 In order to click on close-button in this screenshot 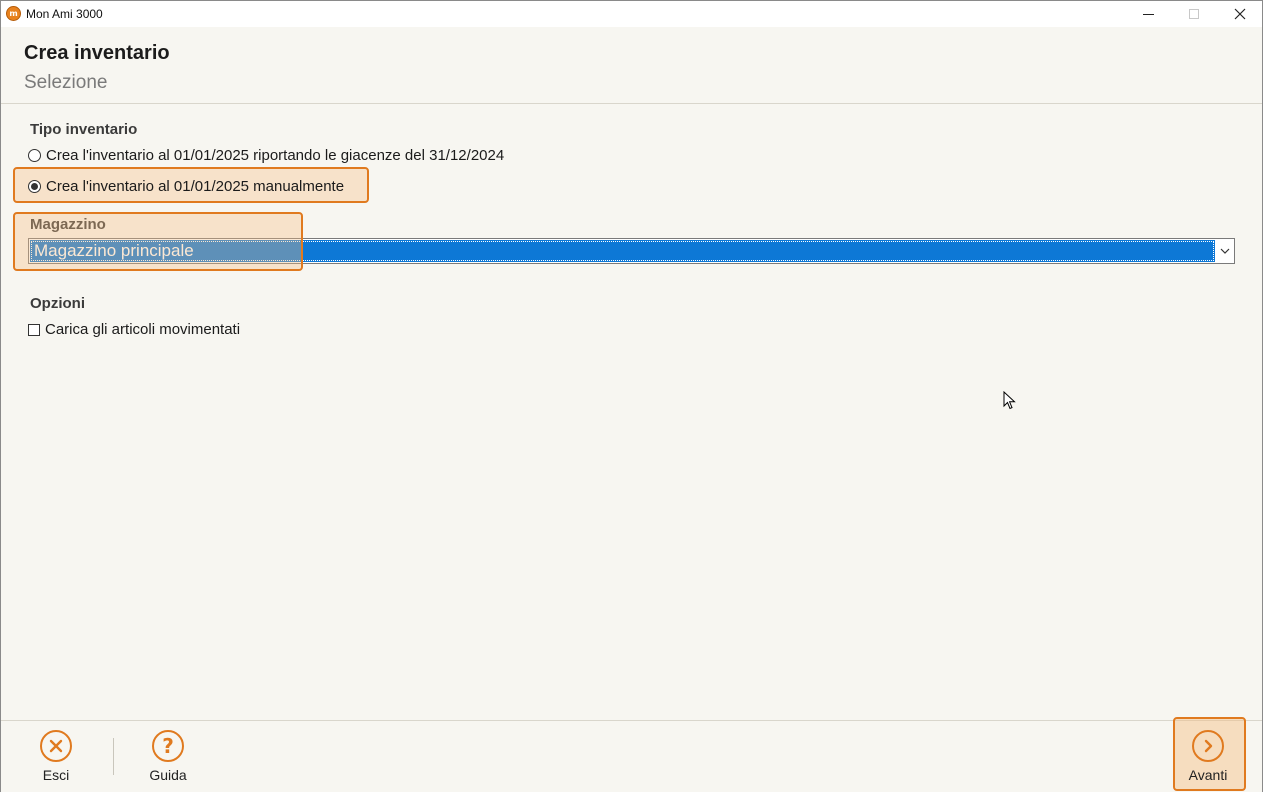, I will do `click(1240, 14)`.